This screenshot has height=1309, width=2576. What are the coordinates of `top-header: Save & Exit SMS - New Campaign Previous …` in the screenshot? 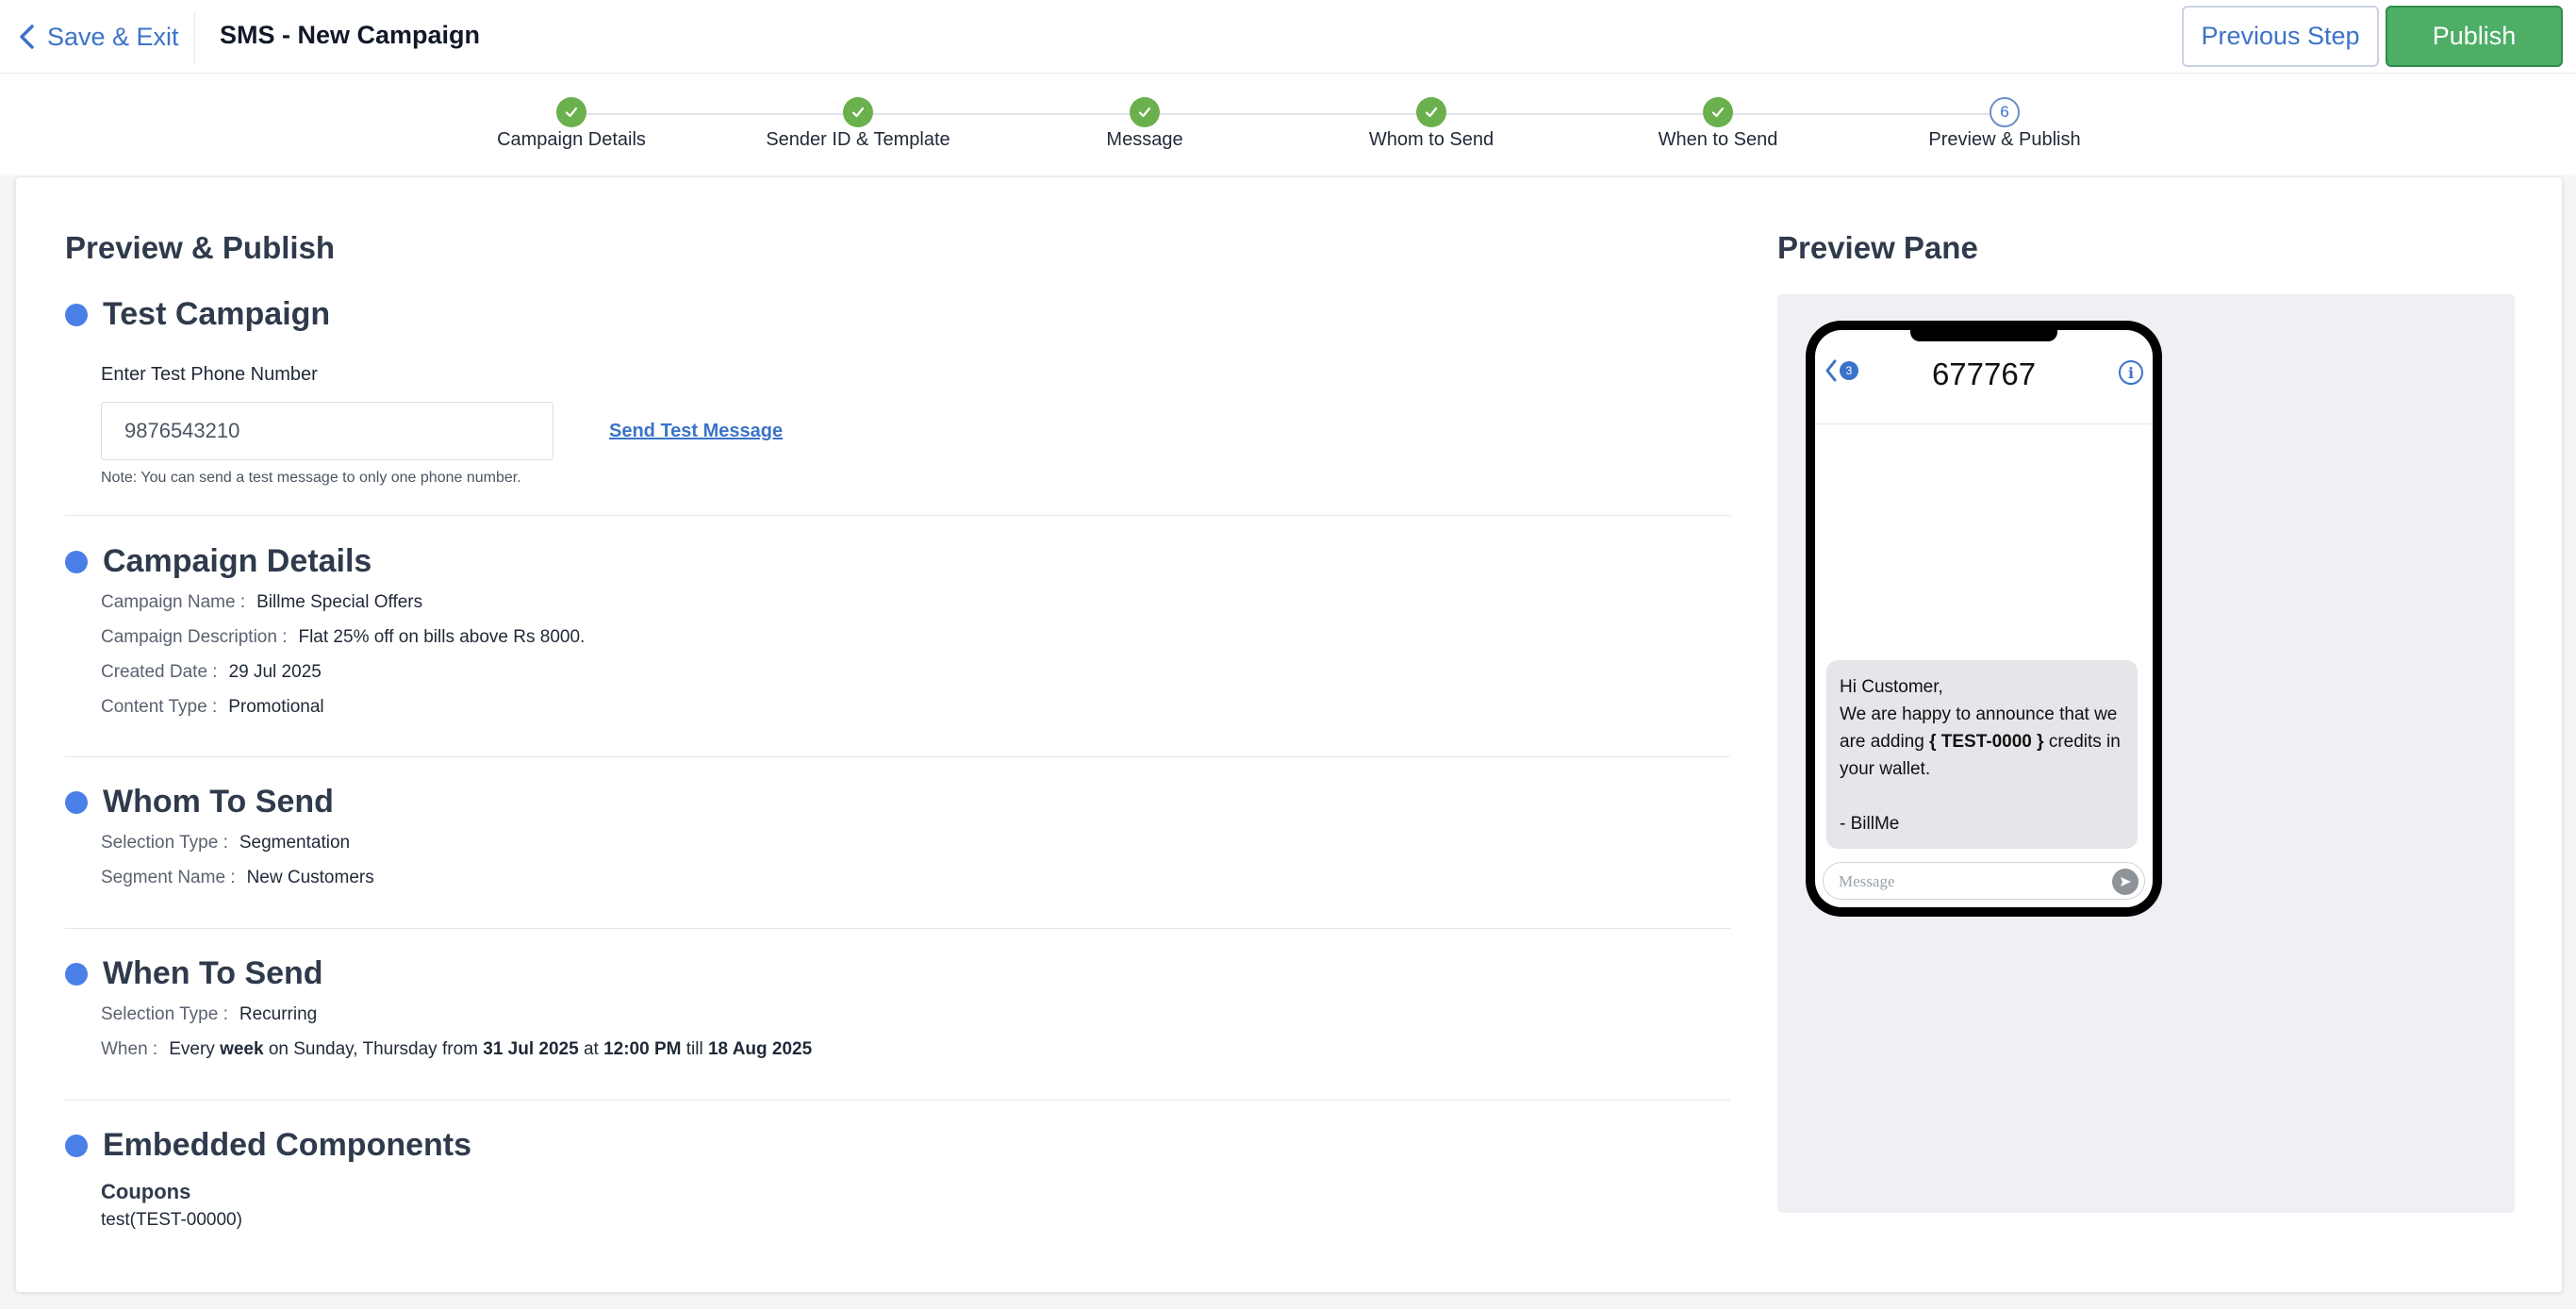 It's located at (1288, 37).